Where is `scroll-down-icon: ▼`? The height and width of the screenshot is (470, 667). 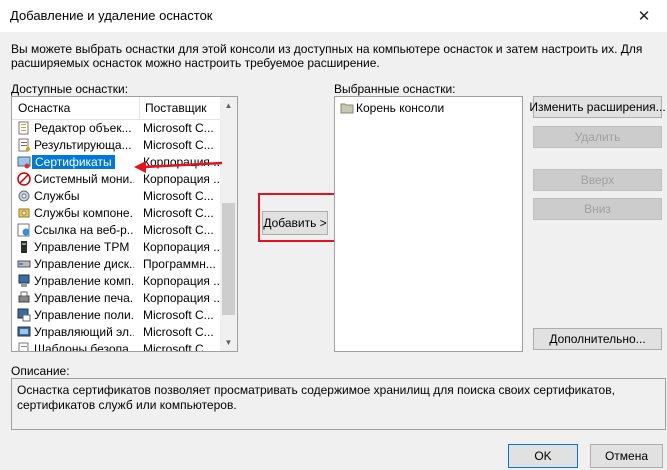 scroll-down-icon: ▼ is located at coordinates (228, 342).